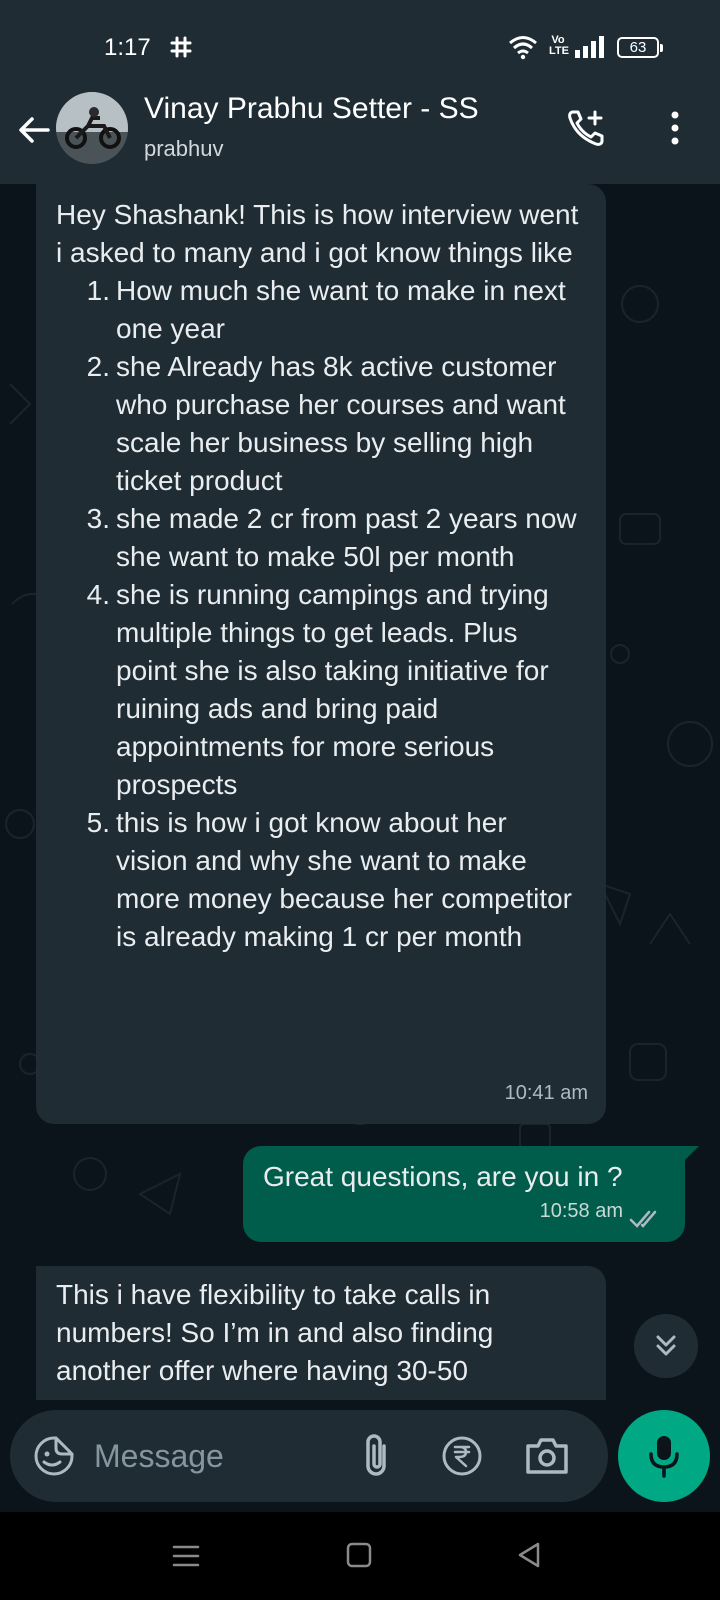 The height and width of the screenshot is (1600, 720). I want to click on recent-apps-icon, so click(186, 1556).